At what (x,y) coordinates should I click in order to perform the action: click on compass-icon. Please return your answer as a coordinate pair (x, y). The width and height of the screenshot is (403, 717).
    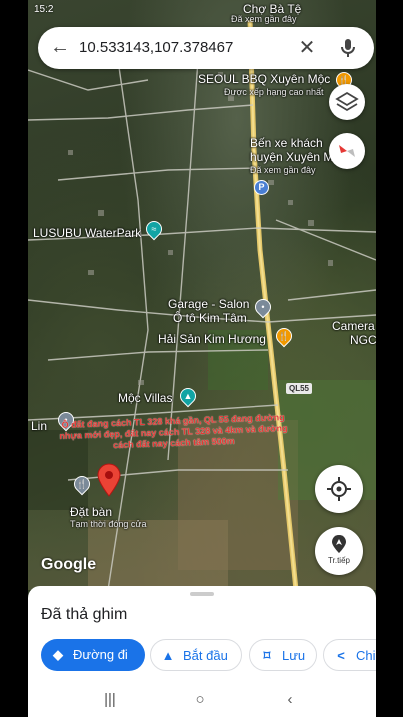
    Looking at the image, I should click on (347, 151).